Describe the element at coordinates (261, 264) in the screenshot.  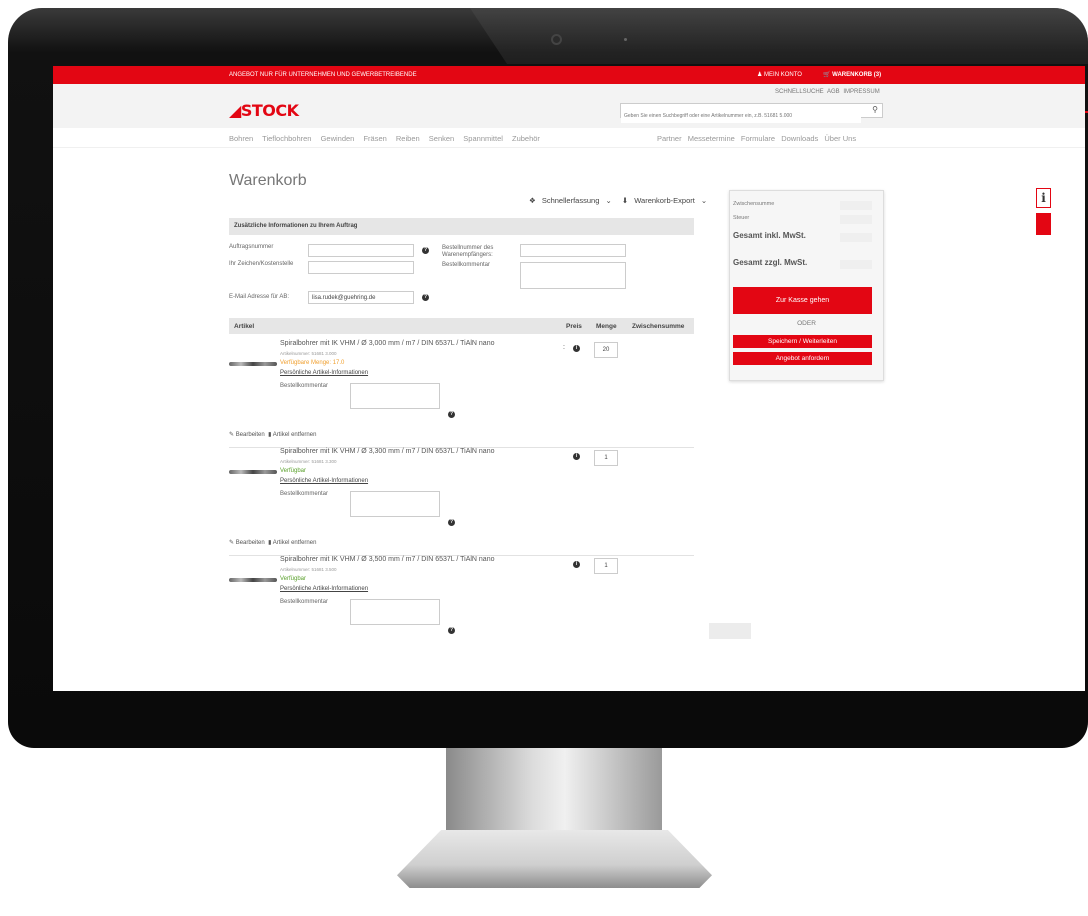
I see `reference-label: Ihr Zeichen/Kostenstelle` at that location.